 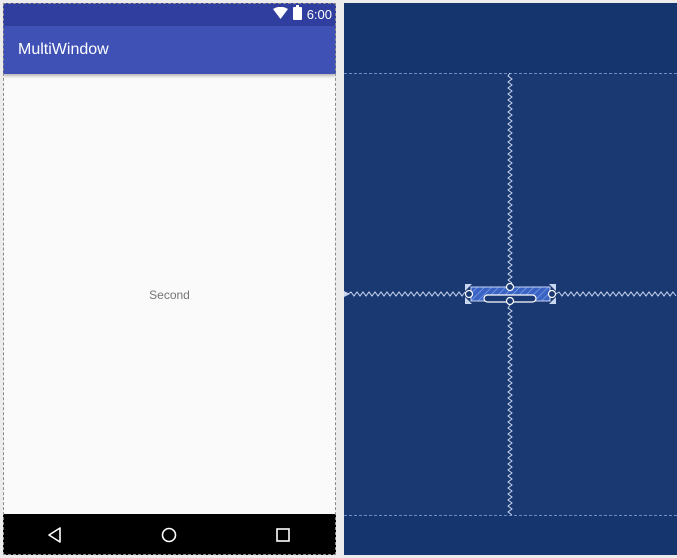 I want to click on right-constraint-spring, so click(x=616, y=294).